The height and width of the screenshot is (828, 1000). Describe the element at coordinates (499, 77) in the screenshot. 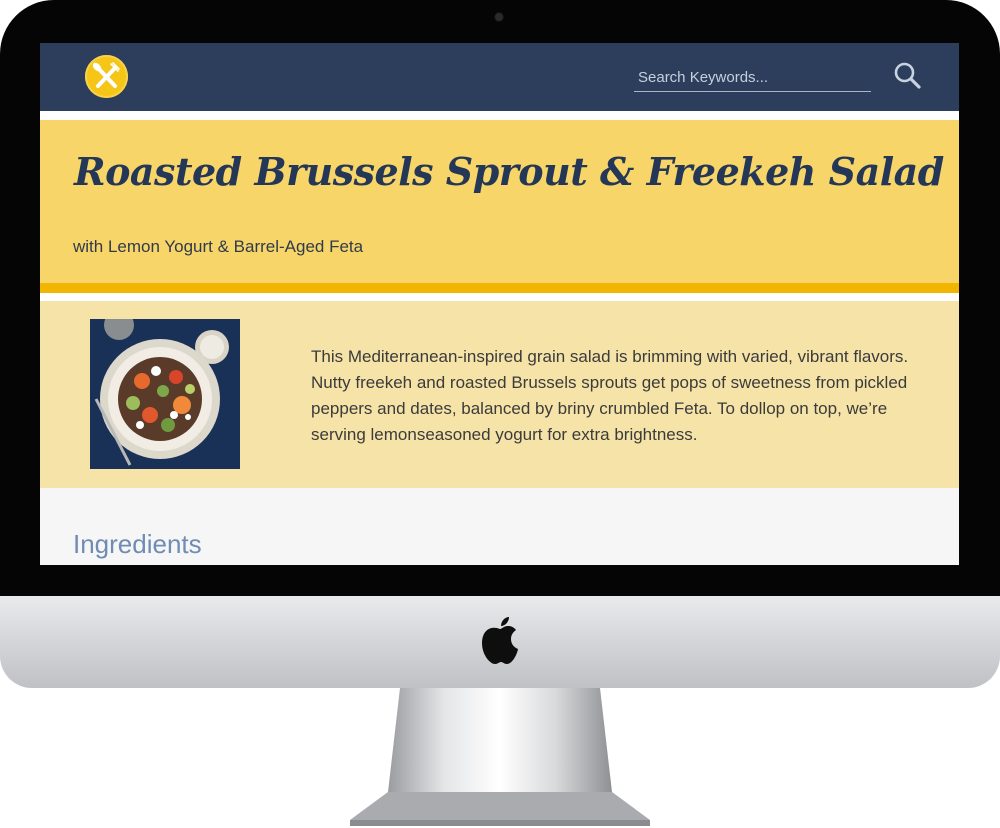

I see `top-navbar` at that location.